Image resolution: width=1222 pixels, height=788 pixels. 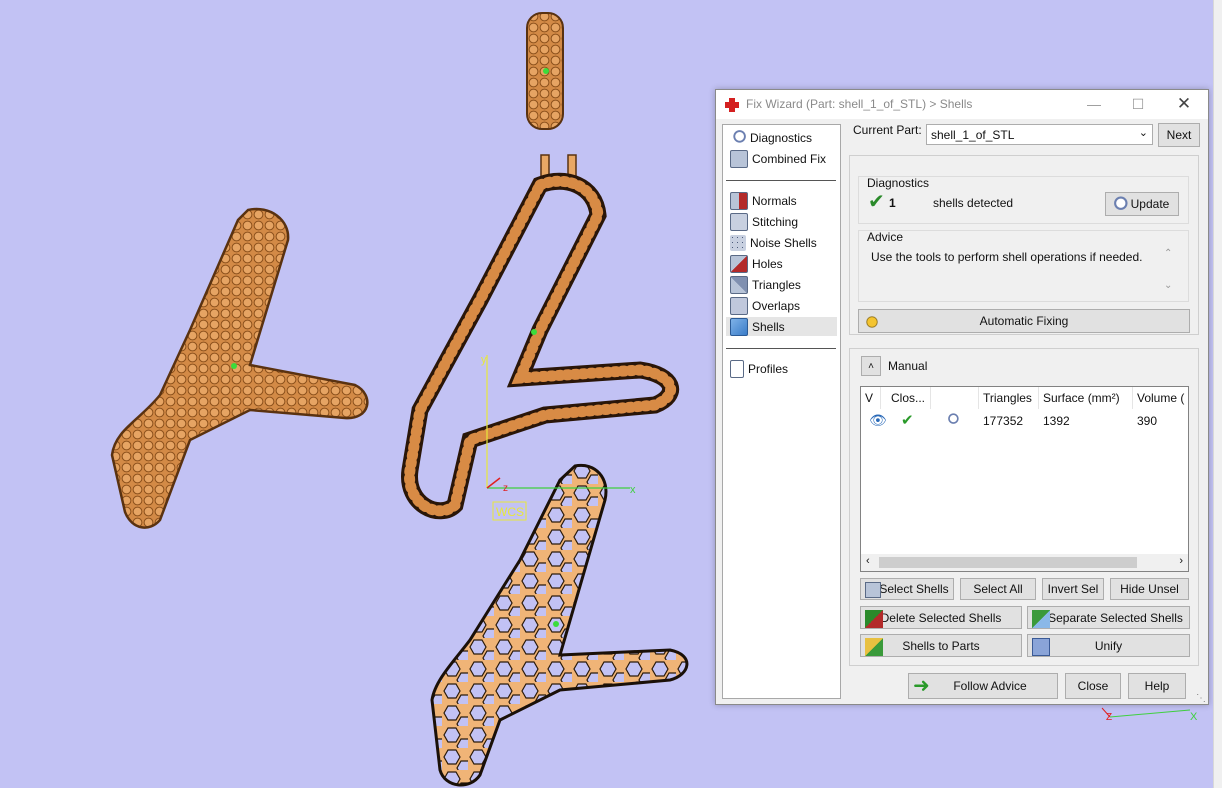 I want to click on advice-scroll-up-icon: ⌃, so click(x=1168, y=253).